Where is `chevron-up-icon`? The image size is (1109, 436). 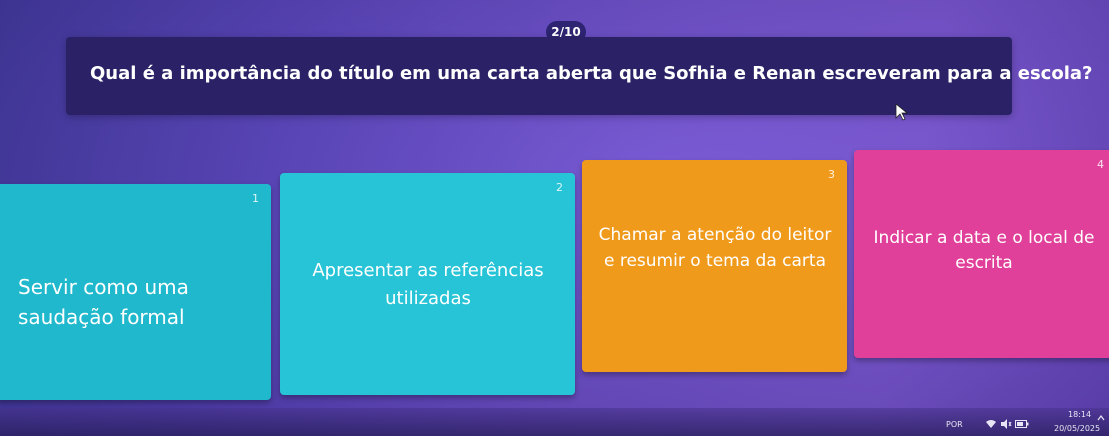
chevron-up-icon is located at coordinates (1101, 418).